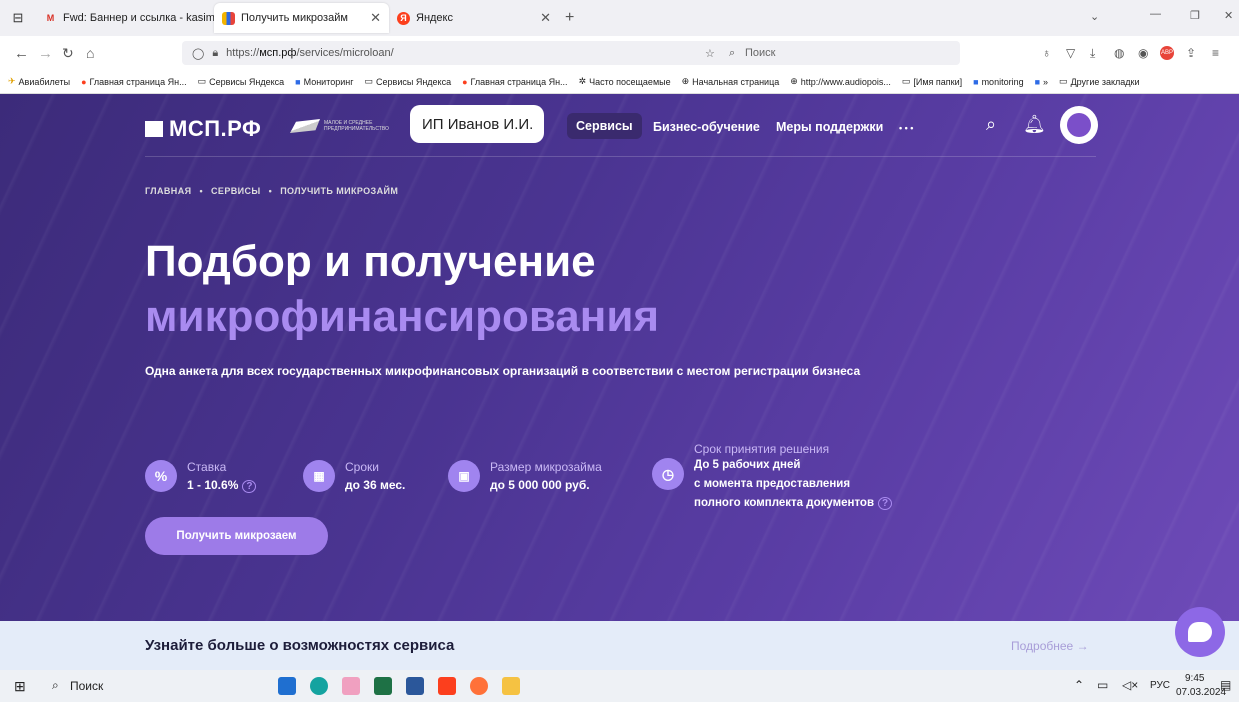 Image resolution: width=1239 pixels, height=702 pixels. I want to click on avatar, so click(1079, 125).